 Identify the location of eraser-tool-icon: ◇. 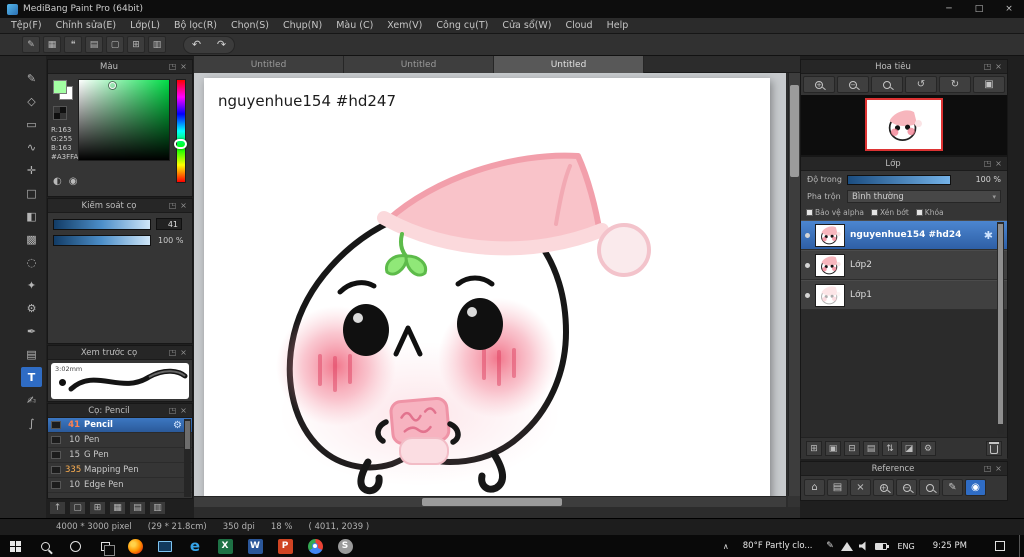
(31, 101).